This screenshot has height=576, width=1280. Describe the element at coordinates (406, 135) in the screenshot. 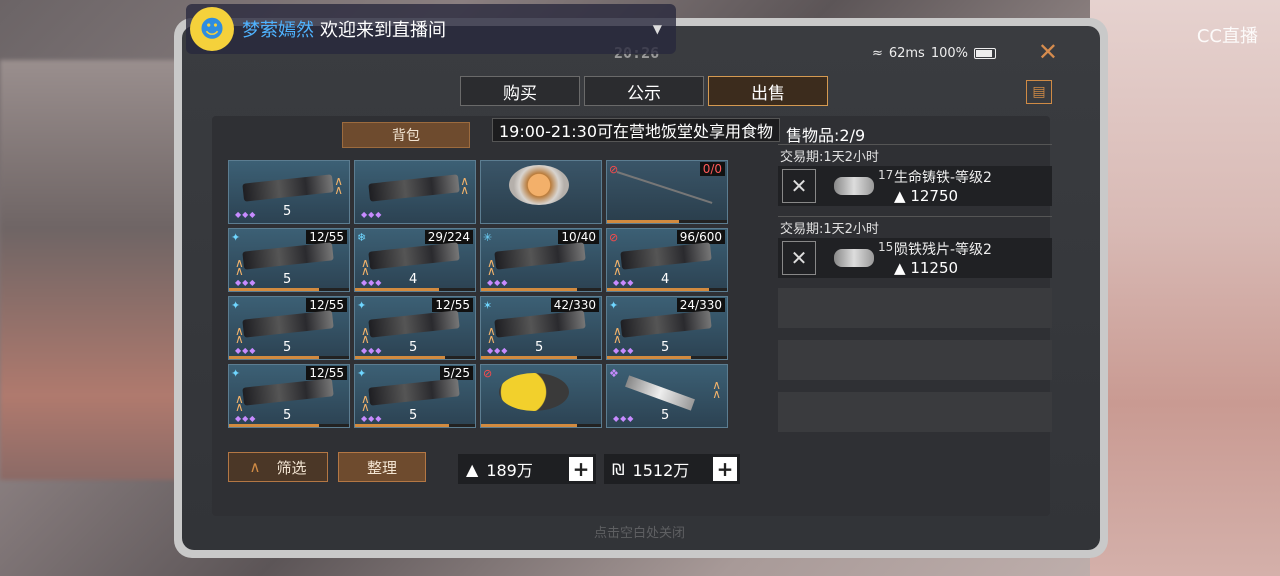

I see `backpack-tab: 背包` at that location.